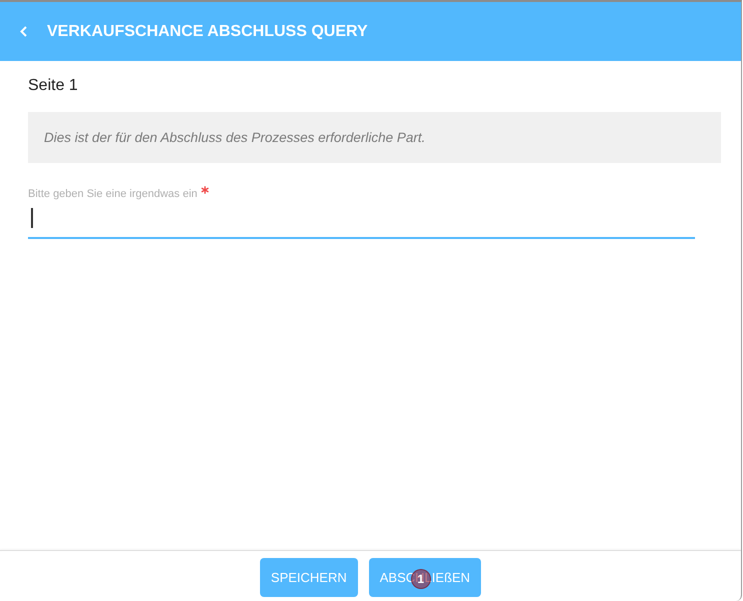 The width and height of the screenshot is (743, 601). I want to click on field-label: Bitte geben Sie eine irgendwas ein, so click(113, 194).